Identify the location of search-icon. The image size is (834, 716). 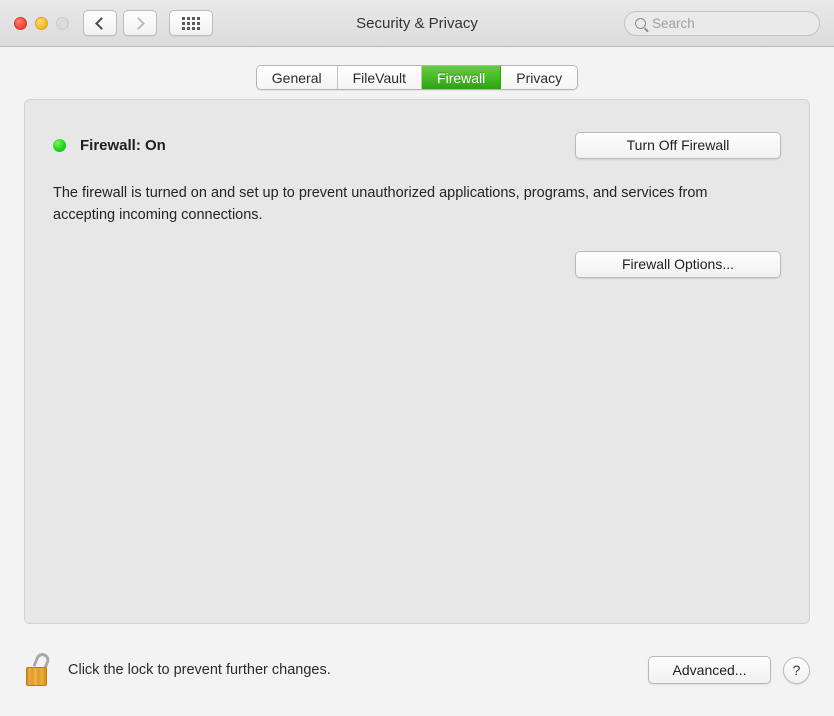
(640, 23).